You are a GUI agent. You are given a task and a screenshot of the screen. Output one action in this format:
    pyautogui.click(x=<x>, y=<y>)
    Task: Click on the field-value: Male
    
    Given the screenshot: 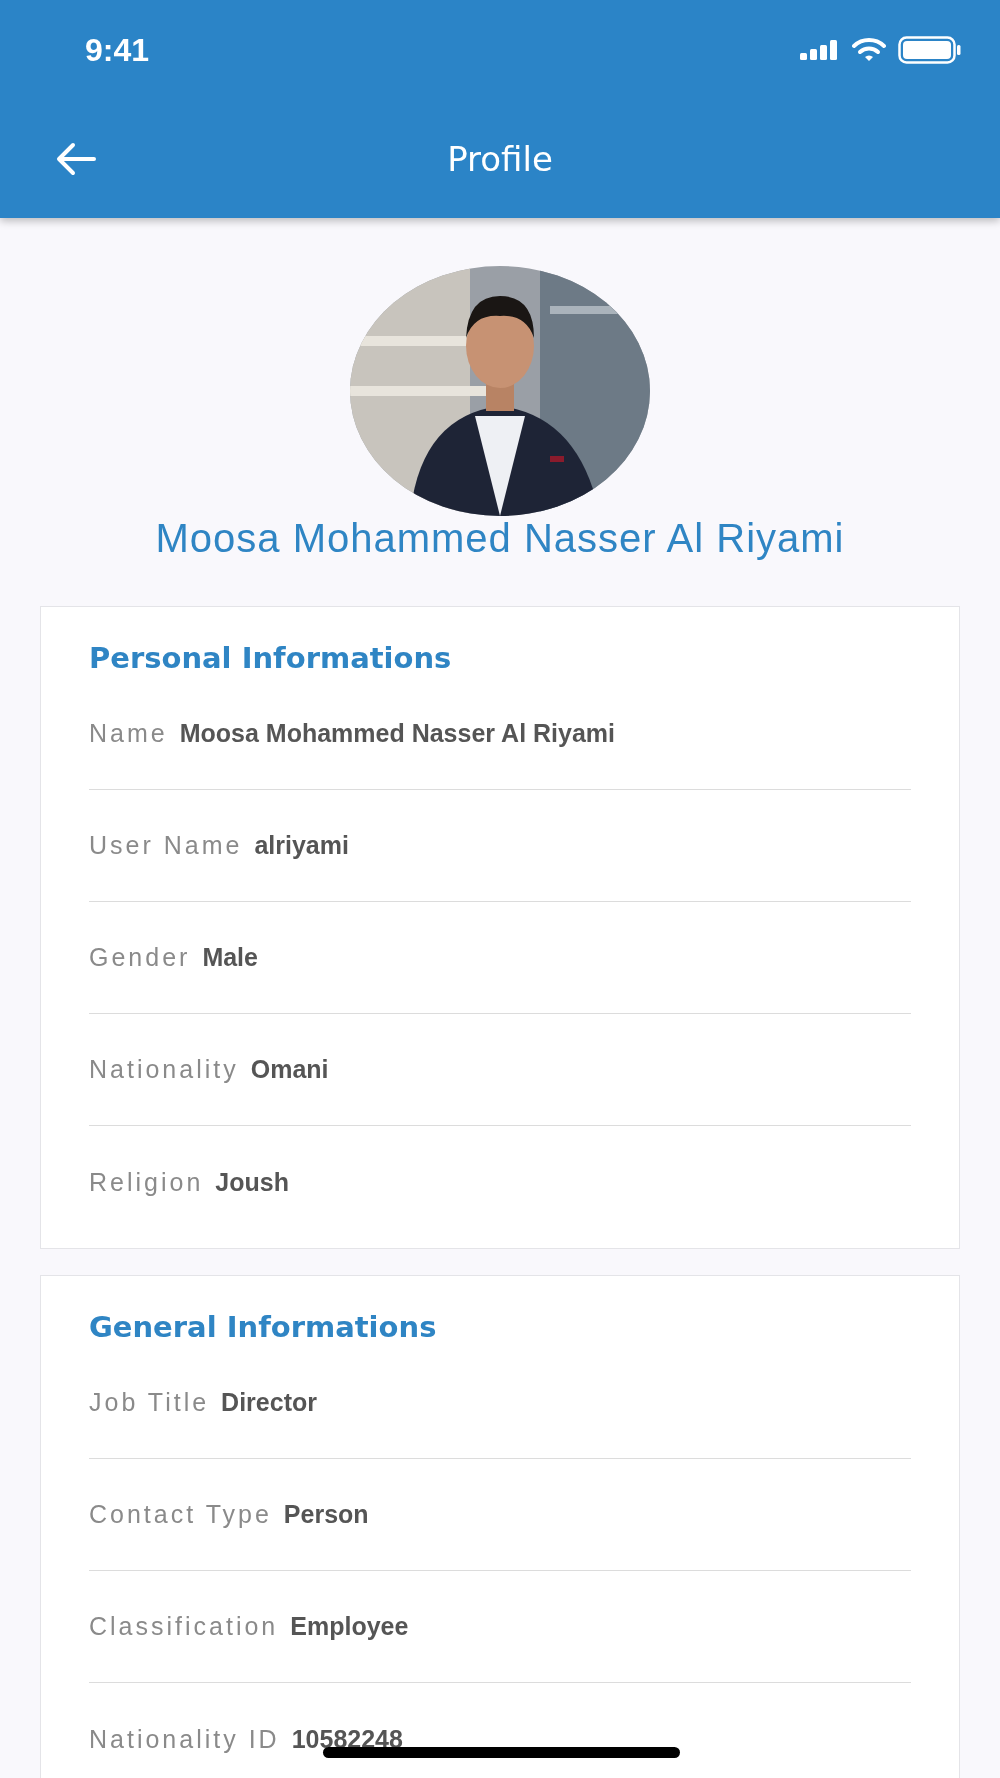 What is the action you would take?
    pyautogui.click(x=230, y=957)
    